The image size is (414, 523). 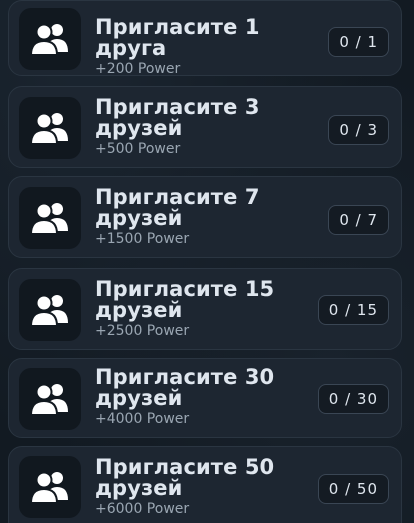 What do you see at coordinates (142, 509) in the screenshot?
I see `task-reward: +6000 Power` at bounding box center [142, 509].